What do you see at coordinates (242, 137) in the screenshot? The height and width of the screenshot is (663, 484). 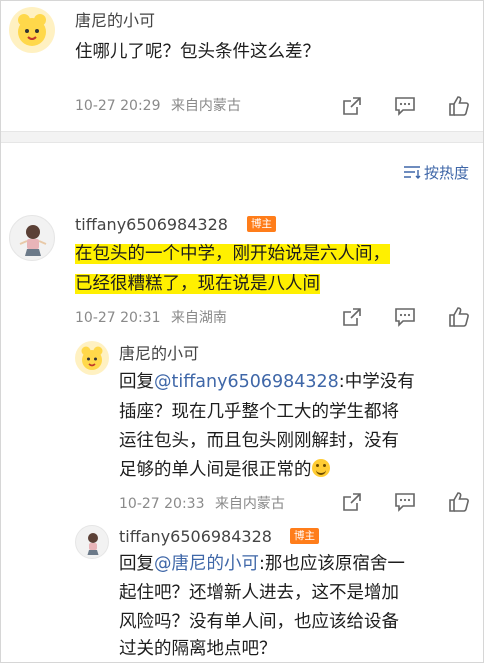 I see `section-divider` at bounding box center [242, 137].